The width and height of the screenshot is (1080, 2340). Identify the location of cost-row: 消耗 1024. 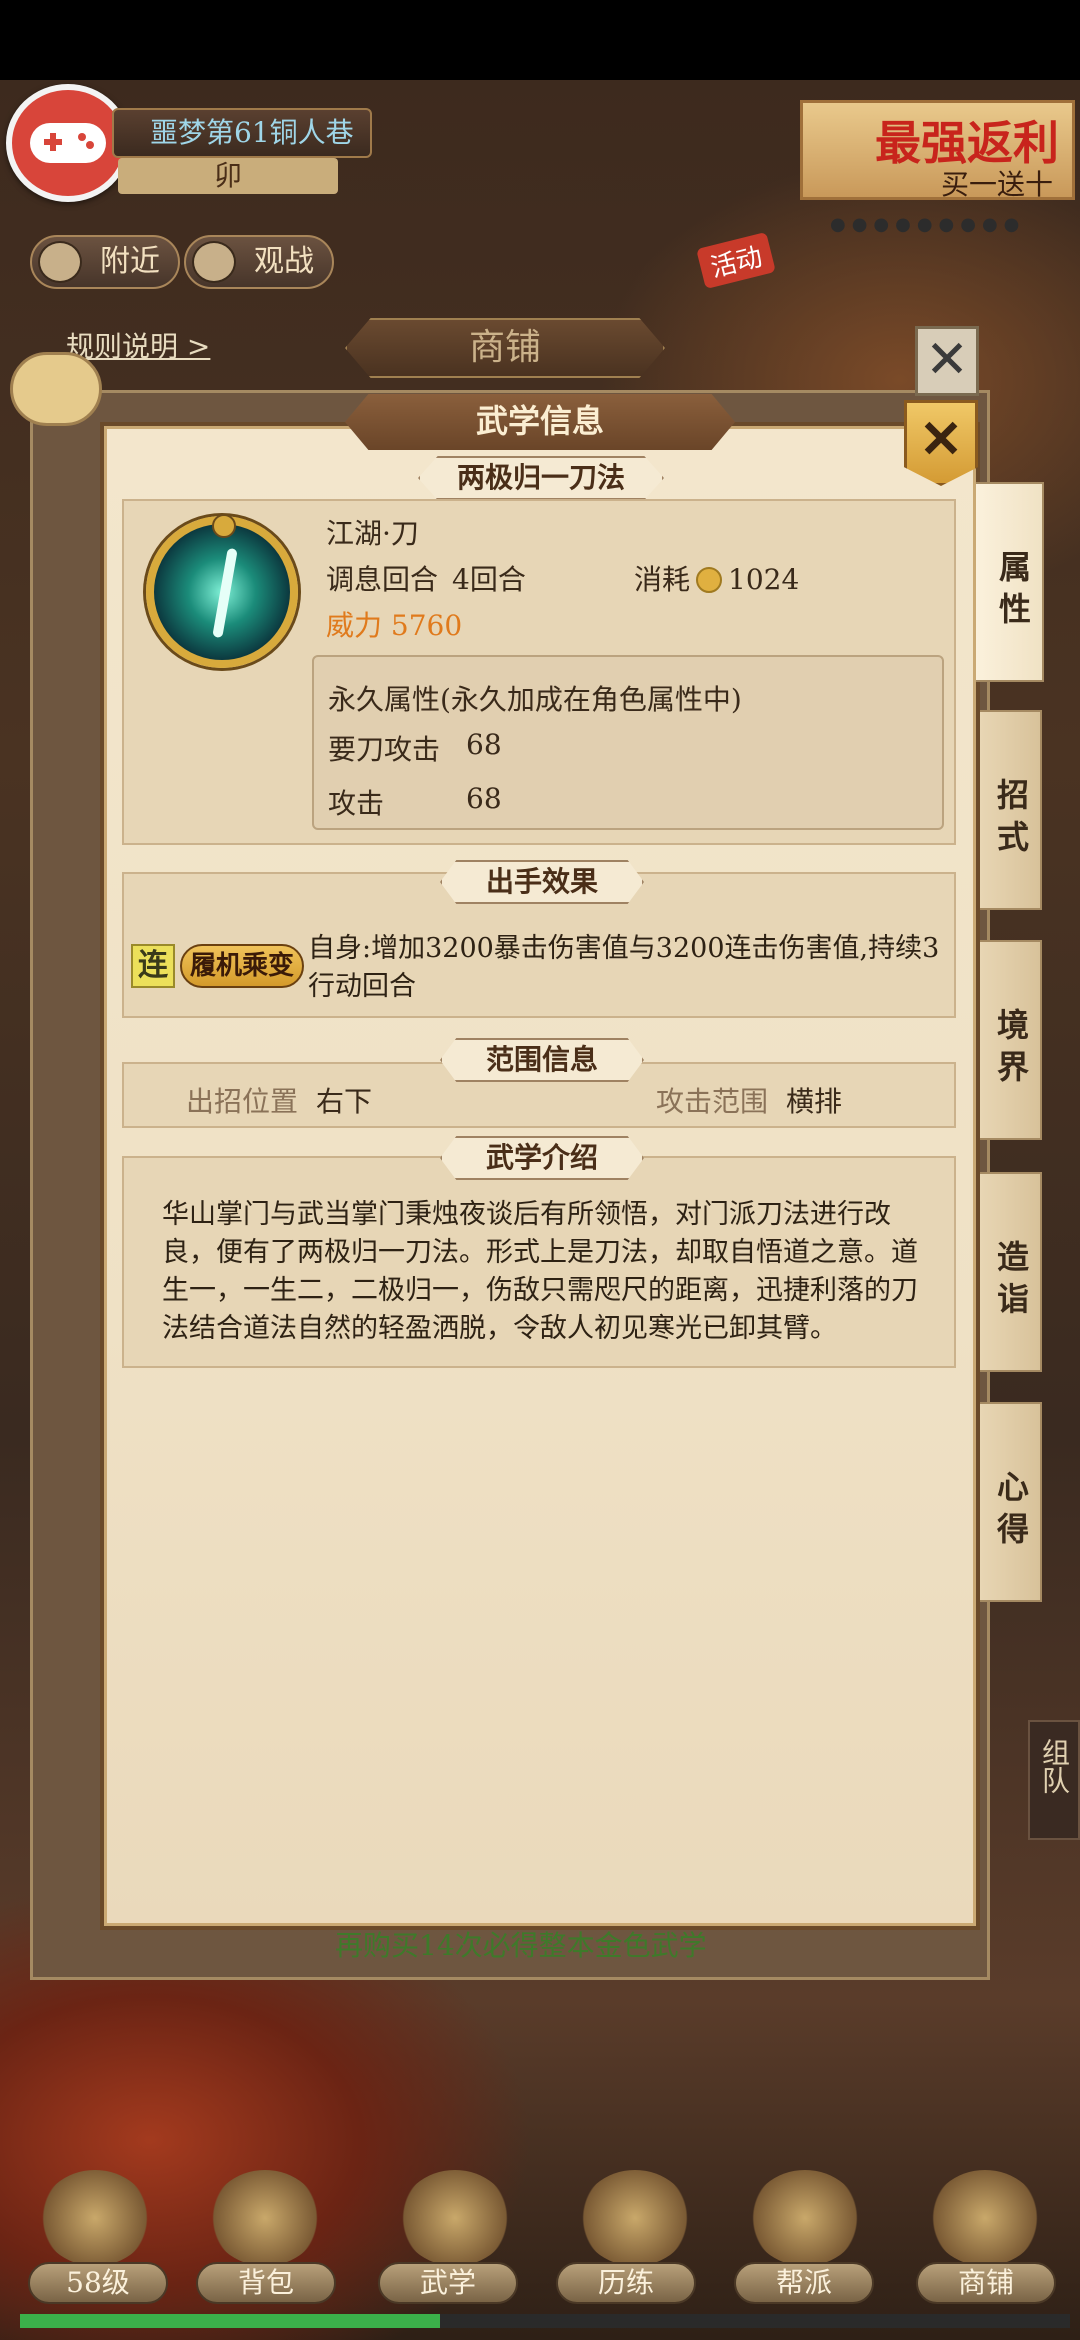
(716, 578).